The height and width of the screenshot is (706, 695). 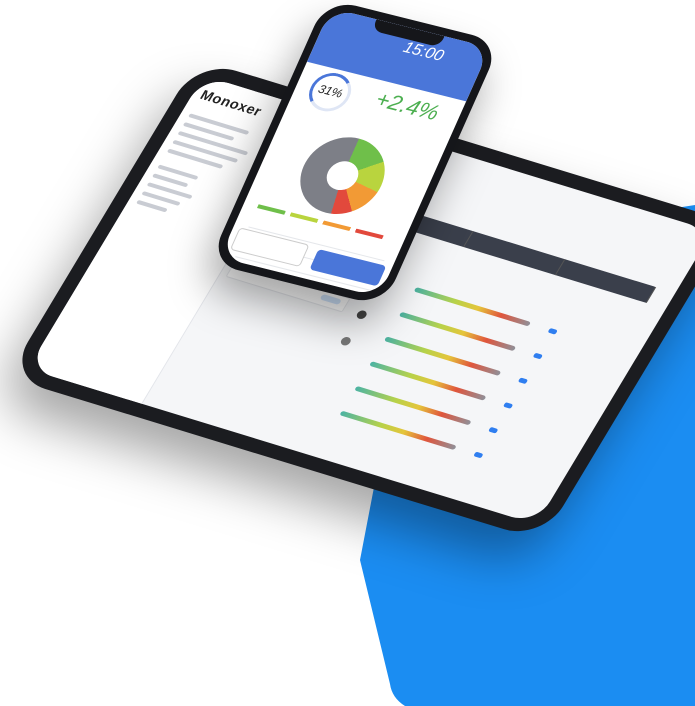 I want to click on status-badge, so click(x=330, y=299).